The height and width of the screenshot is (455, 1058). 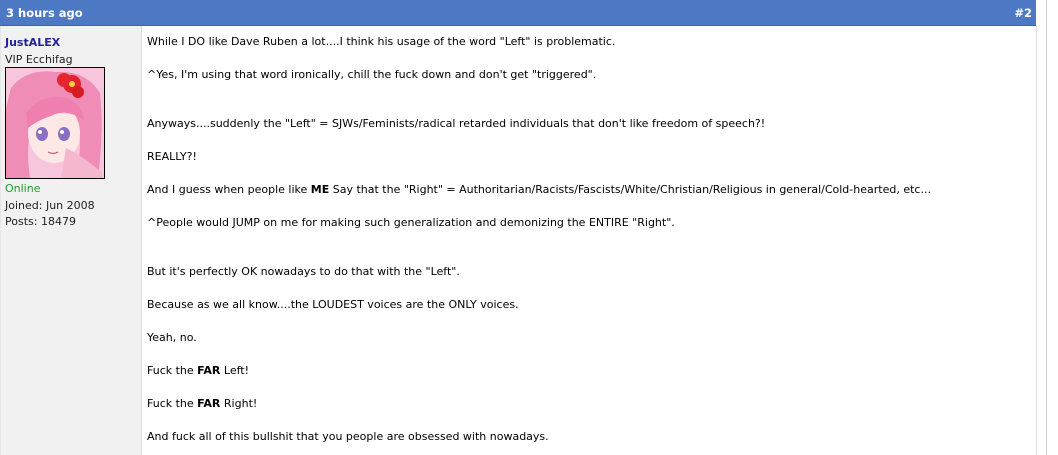 I want to click on avatar-image, so click(x=55, y=123).